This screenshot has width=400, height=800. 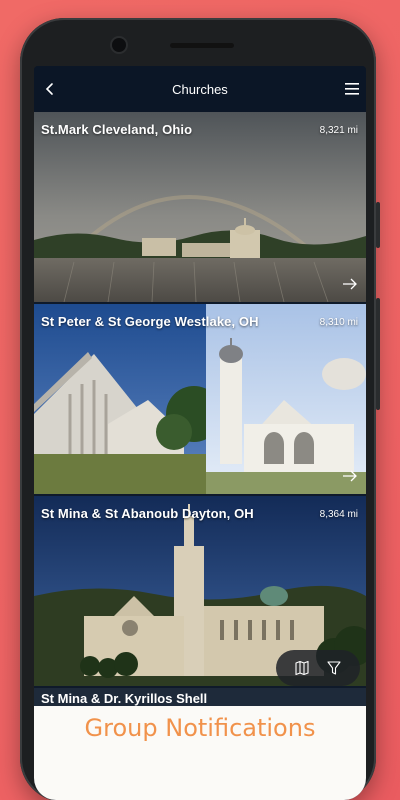 I want to click on footer-caption: Group Notifications, so click(x=200, y=728).